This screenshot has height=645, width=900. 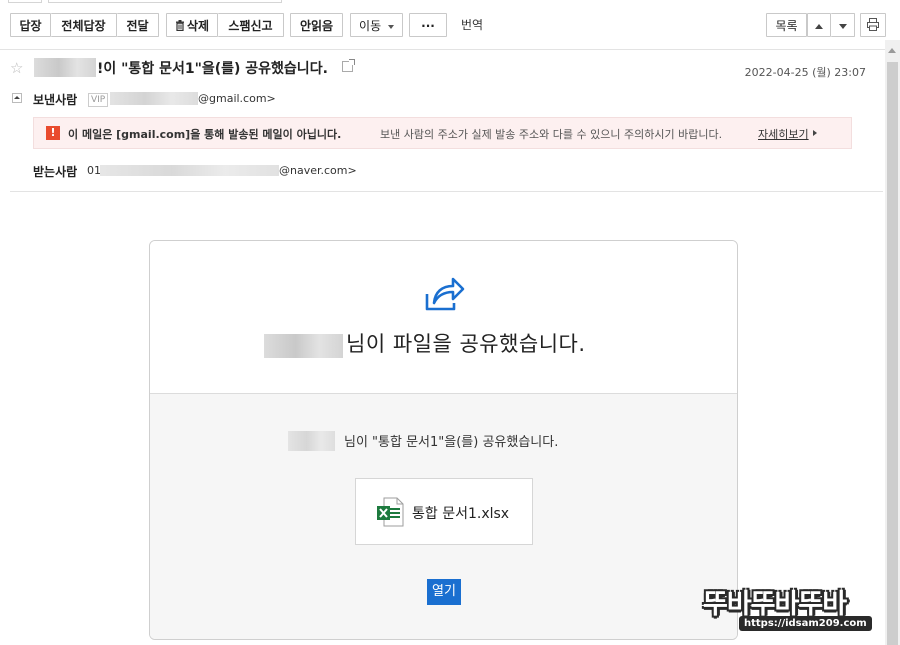 What do you see at coordinates (472, 25) in the screenshot?
I see `translate-button: 번역` at bounding box center [472, 25].